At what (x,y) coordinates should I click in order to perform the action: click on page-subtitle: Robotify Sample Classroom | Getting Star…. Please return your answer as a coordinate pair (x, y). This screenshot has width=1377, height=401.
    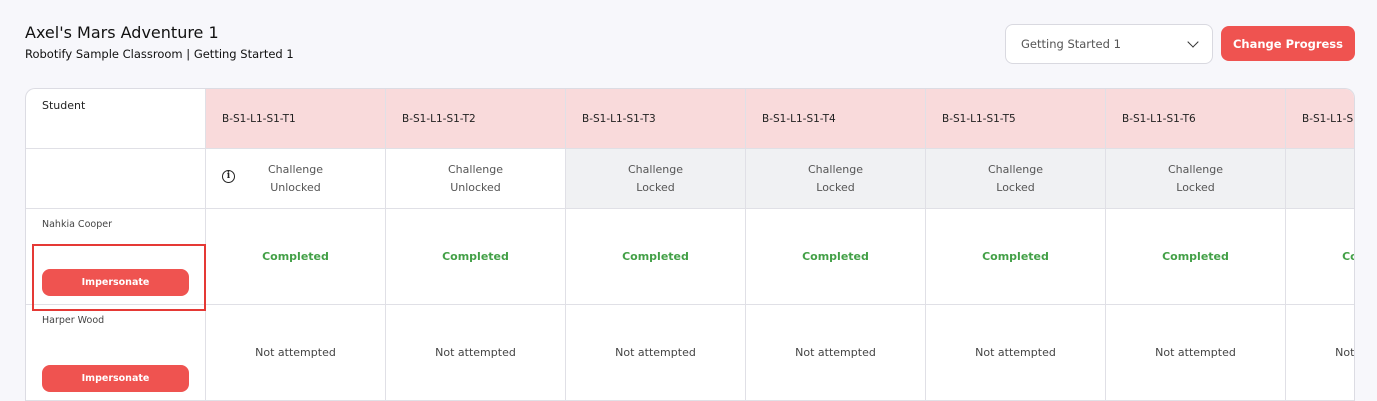
    Looking at the image, I should click on (159, 54).